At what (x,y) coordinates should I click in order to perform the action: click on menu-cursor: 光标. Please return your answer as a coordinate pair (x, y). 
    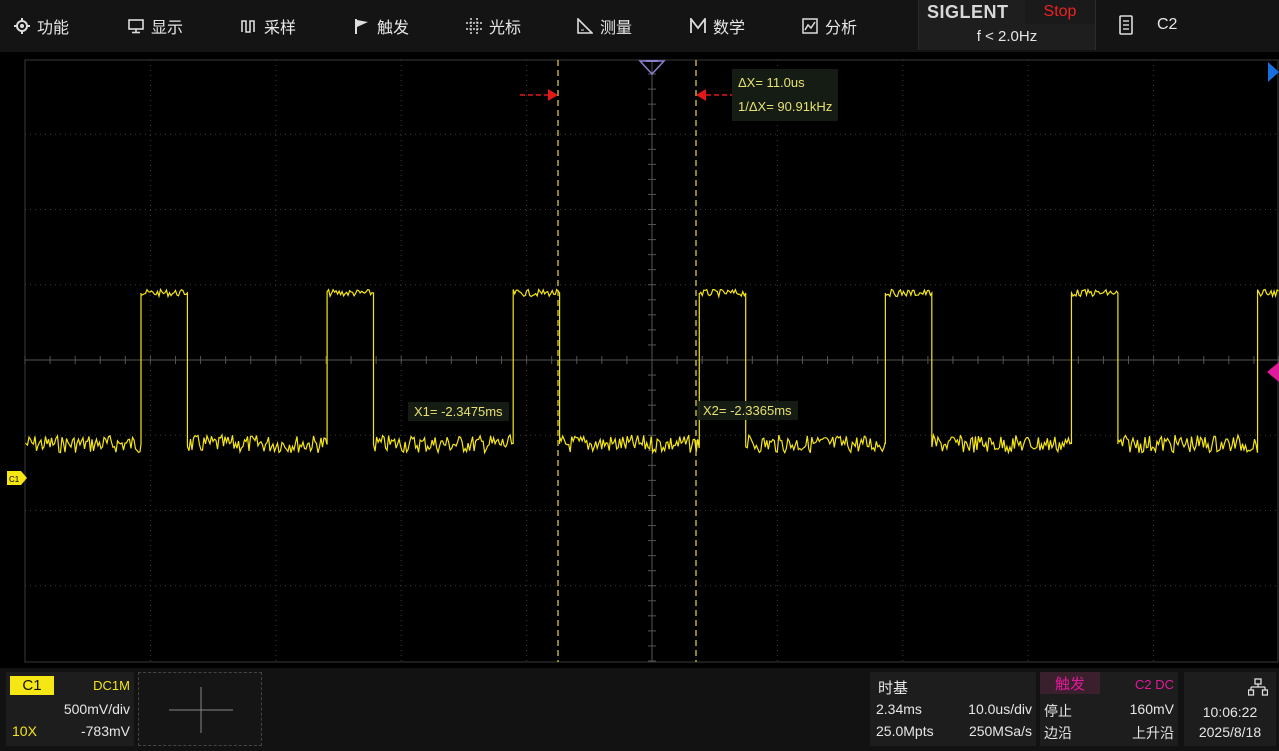
    Looking at the image, I should click on (493, 26).